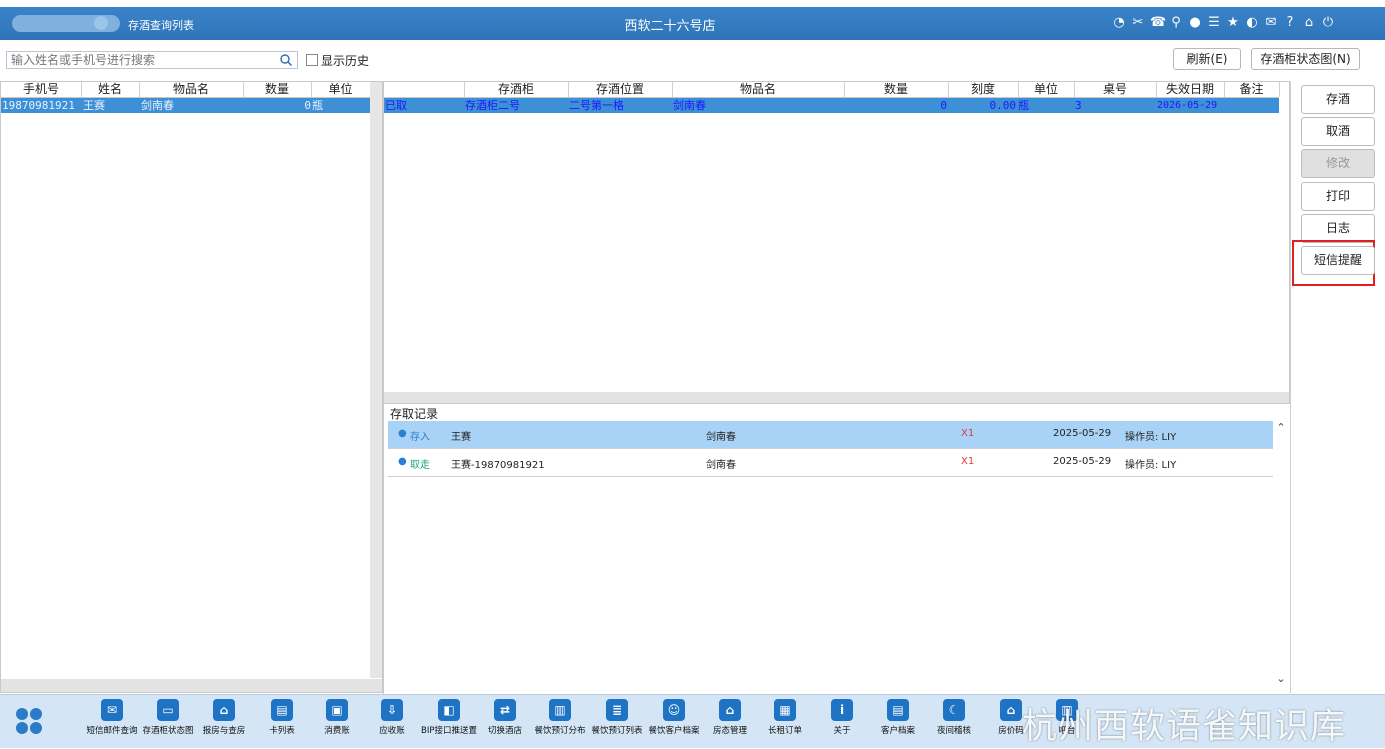 The height and width of the screenshot is (749, 1385). Describe the element at coordinates (1338, 228) in the screenshot. I see `log-button: 日志` at that location.